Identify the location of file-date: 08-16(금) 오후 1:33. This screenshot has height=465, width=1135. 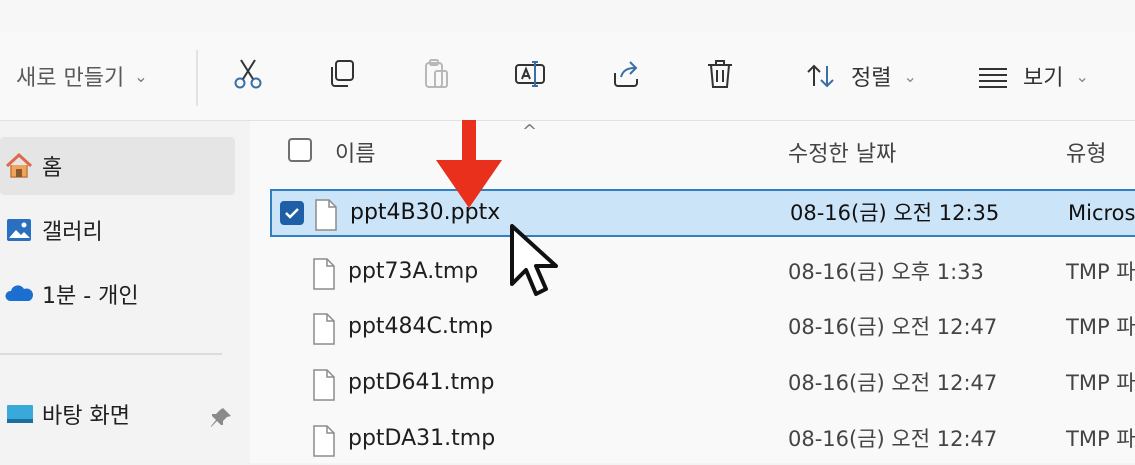
(886, 272).